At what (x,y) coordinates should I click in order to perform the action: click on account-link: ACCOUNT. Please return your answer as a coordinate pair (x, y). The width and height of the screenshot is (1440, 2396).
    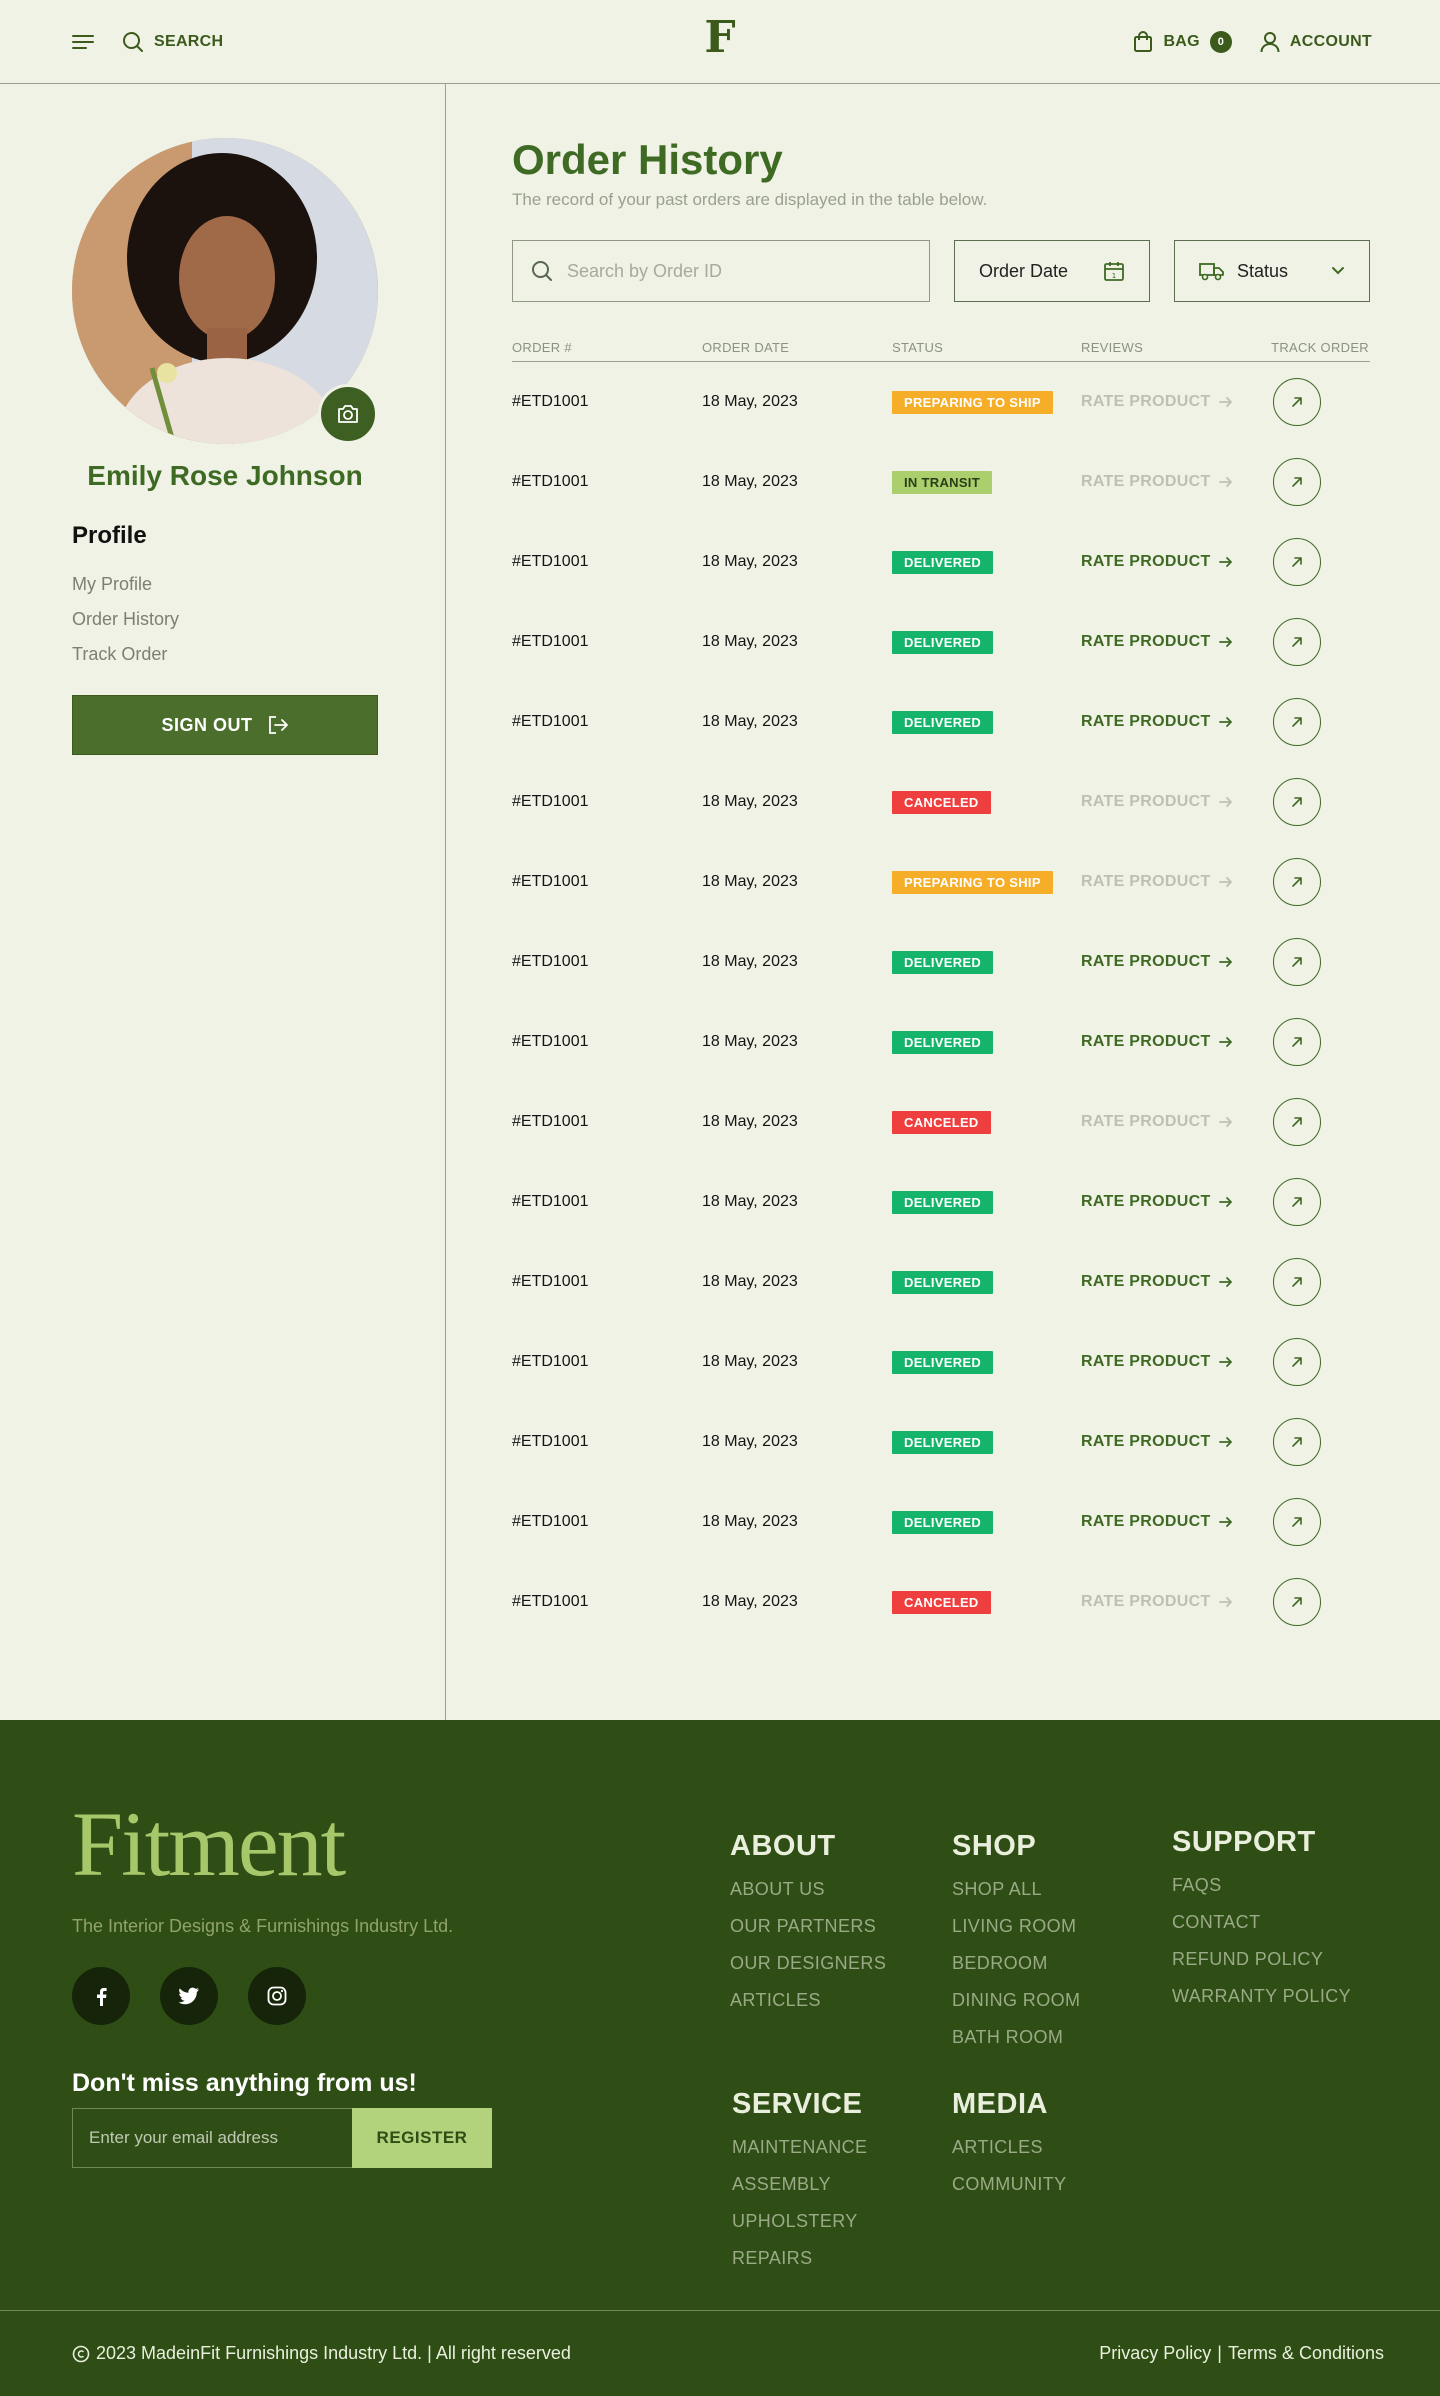
    Looking at the image, I should click on (1316, 42).